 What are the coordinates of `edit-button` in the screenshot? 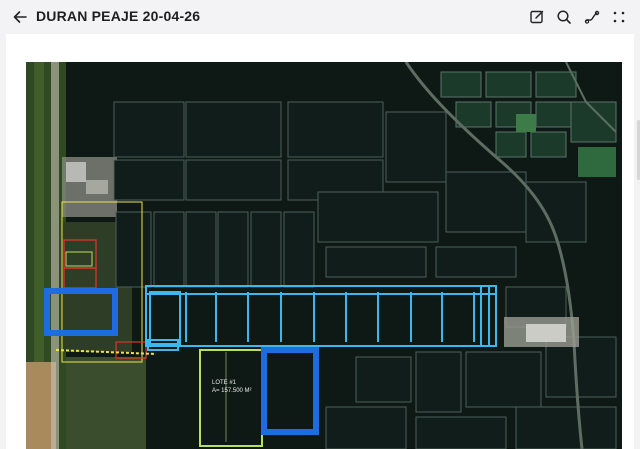 It's located at (537, 17).